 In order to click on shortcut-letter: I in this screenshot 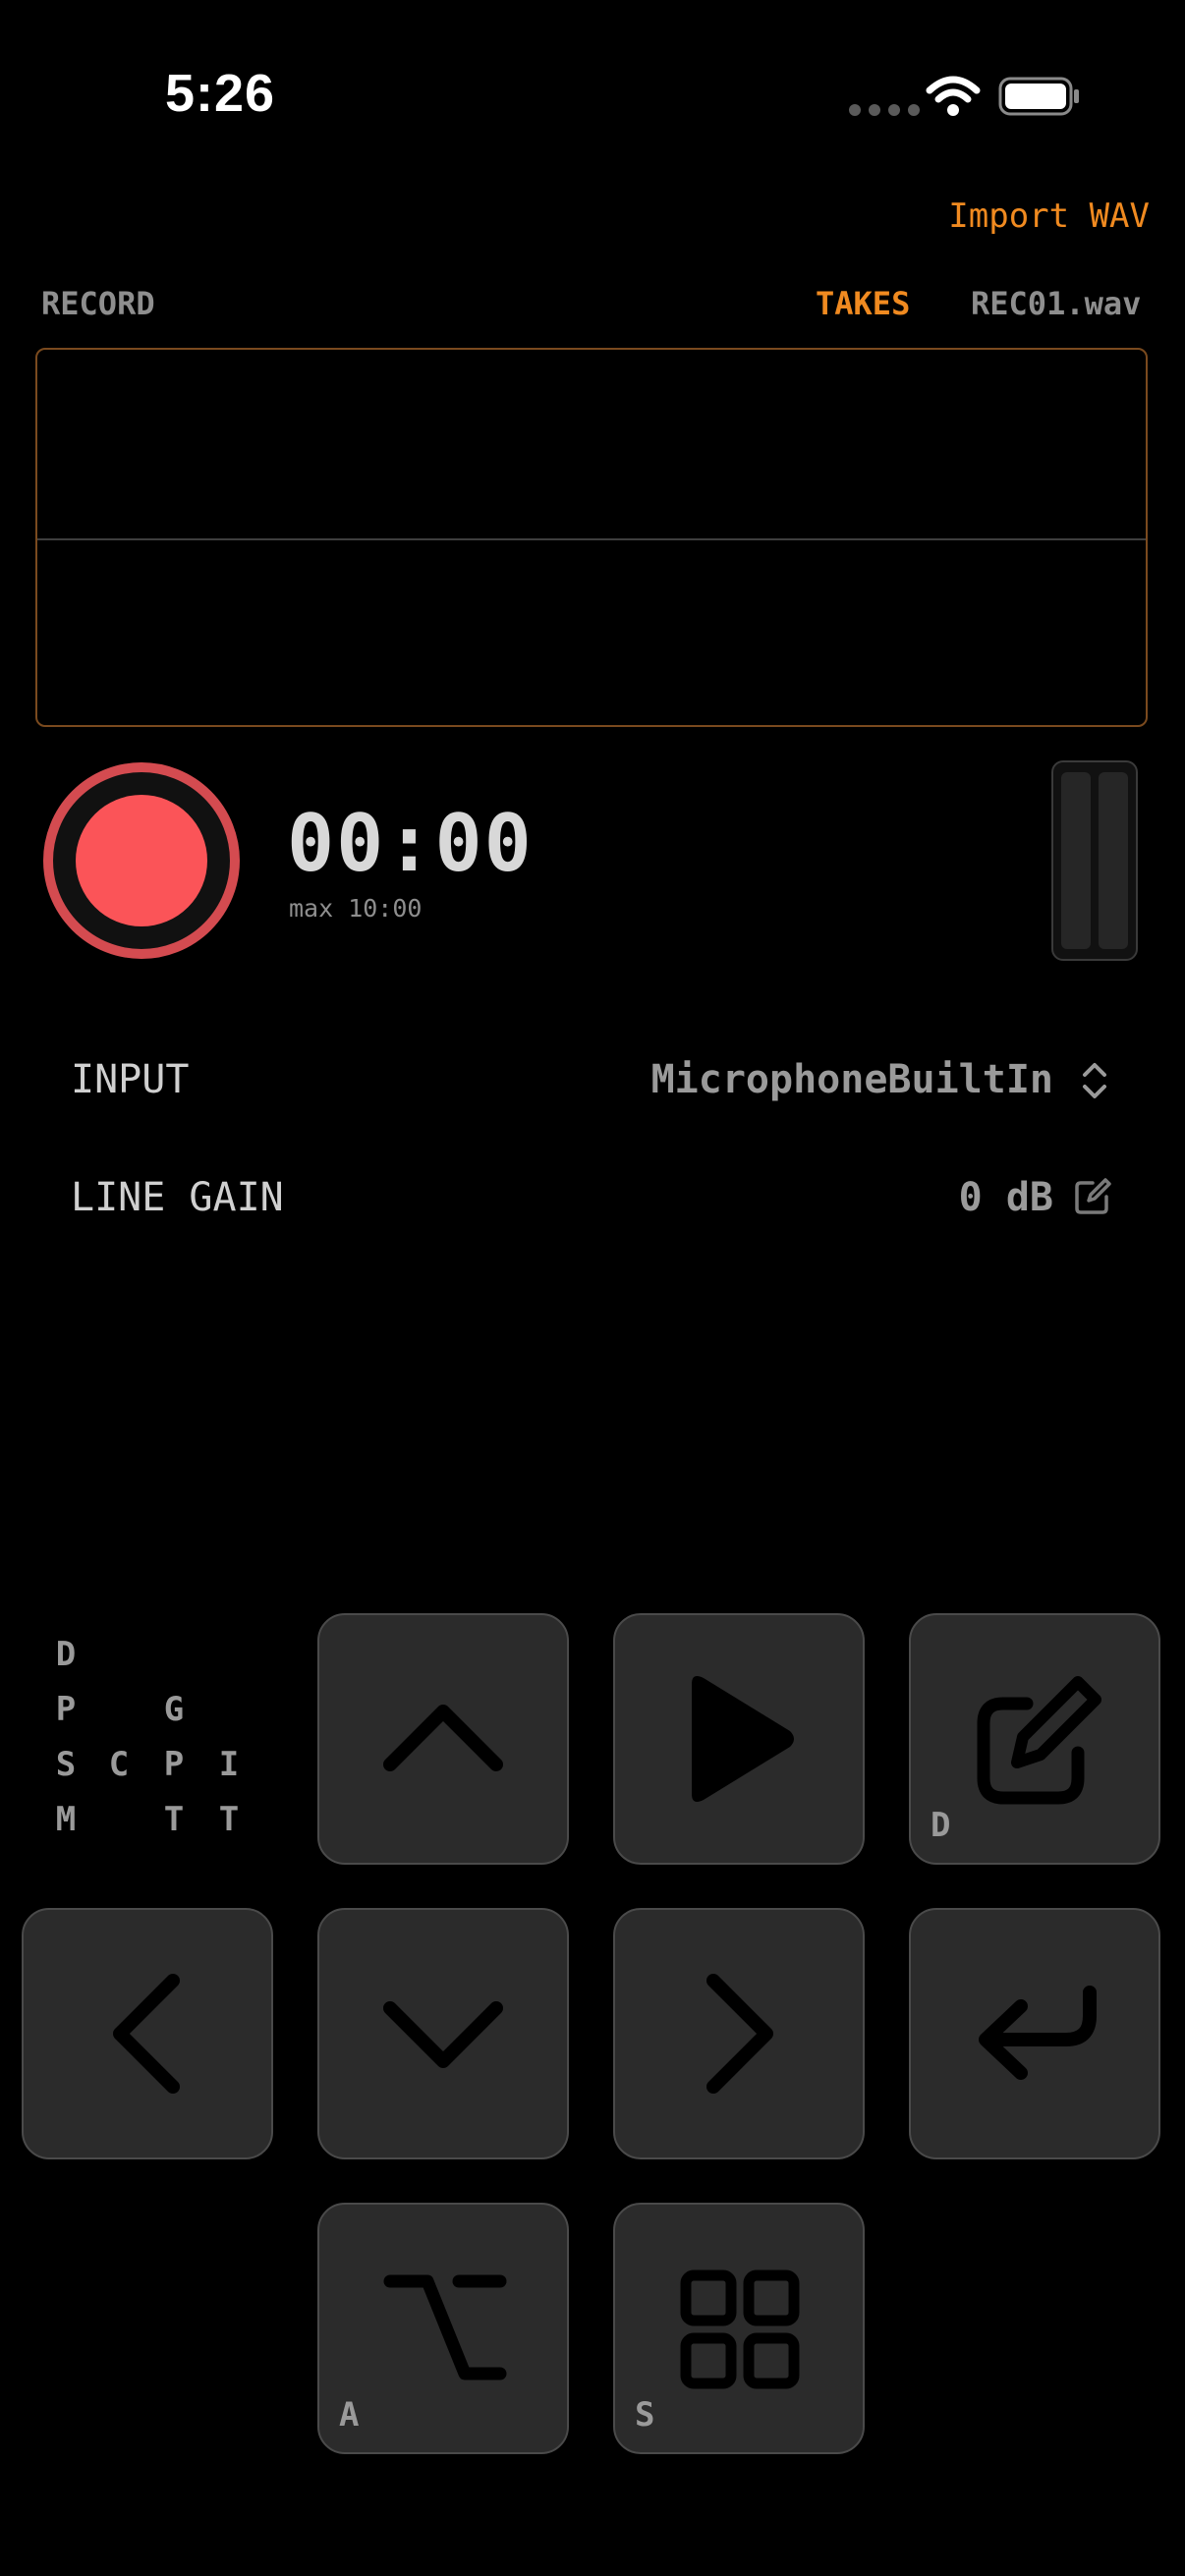, I will do `click(229, 1764)`.